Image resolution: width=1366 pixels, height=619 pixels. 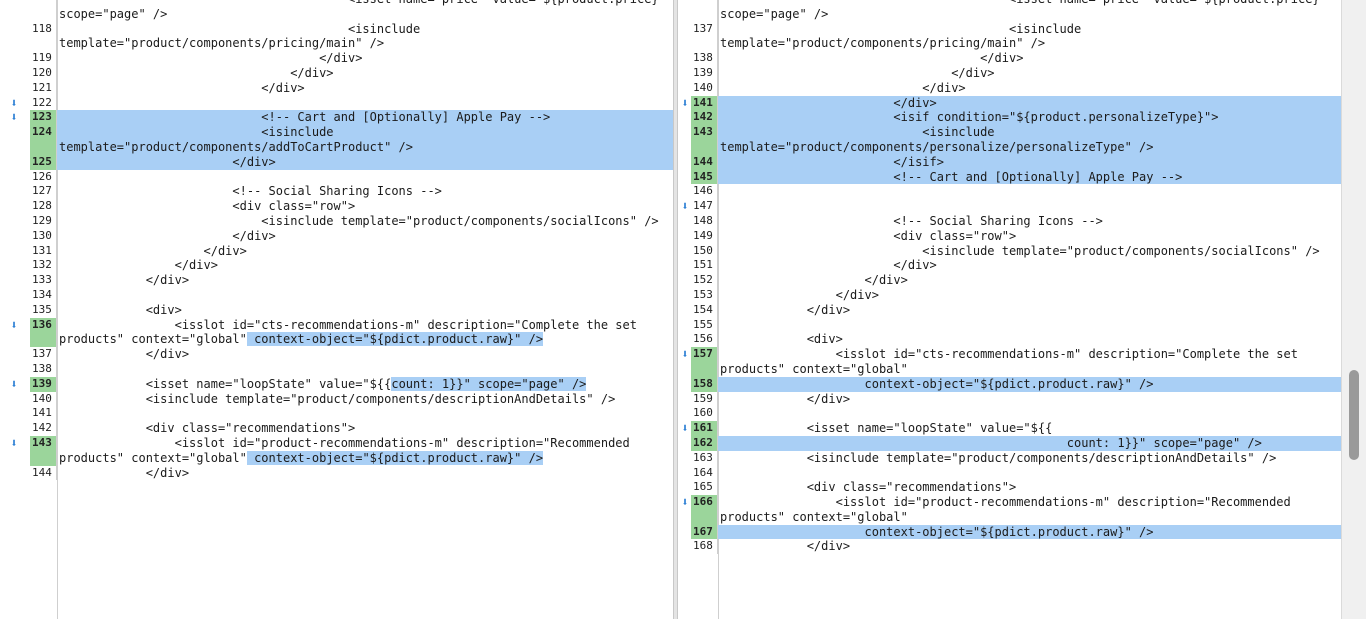 What do you see at coordinates (351, 206) in the screenshot?
I see `diff-line: 128 <div class="row">` at bounding box center [351, 206].